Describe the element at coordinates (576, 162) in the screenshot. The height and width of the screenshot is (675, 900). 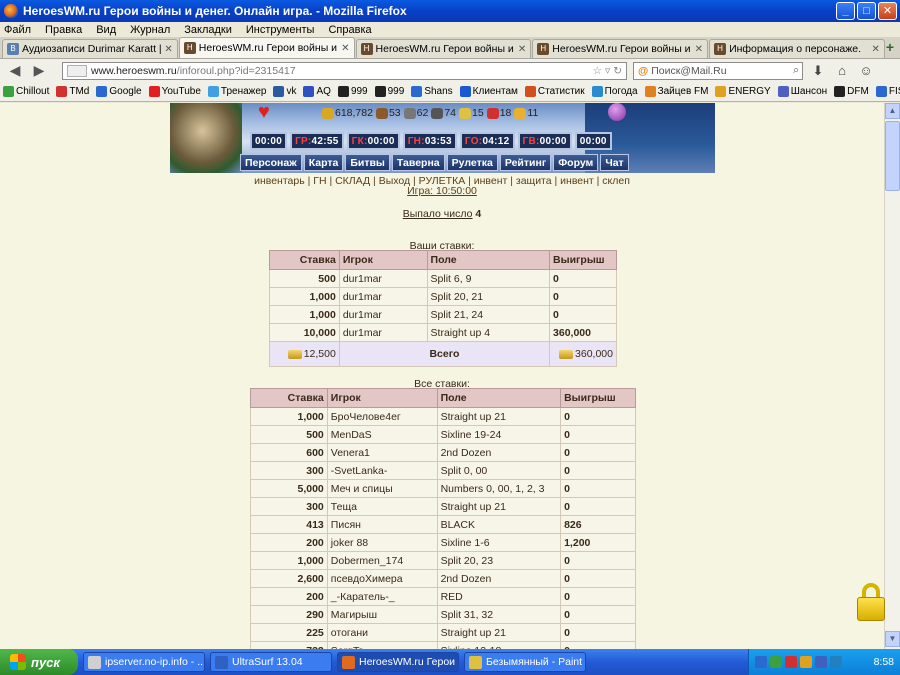
I see `game-menu-item: Форум` at that location.